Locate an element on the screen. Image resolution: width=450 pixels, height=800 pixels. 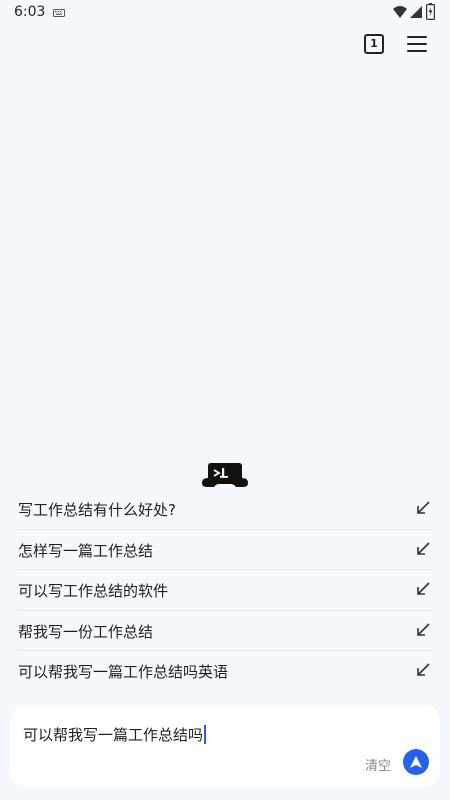
suggestion-item: 可以写工作总结的软件 is located at coordinates (225, 590).